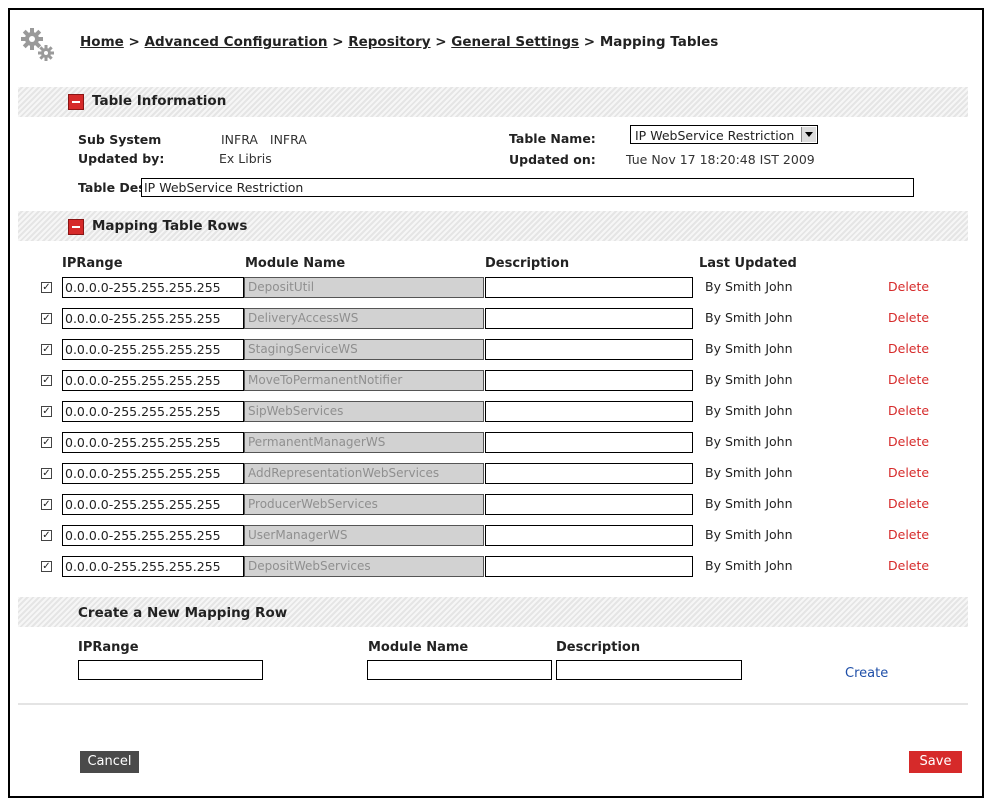 This screenshot has height=798, width=994. What do you see at coordinates (418, 647) in the screenshot?
I see `new-module-name-label: Module Name` at bounding box center [418, 647].